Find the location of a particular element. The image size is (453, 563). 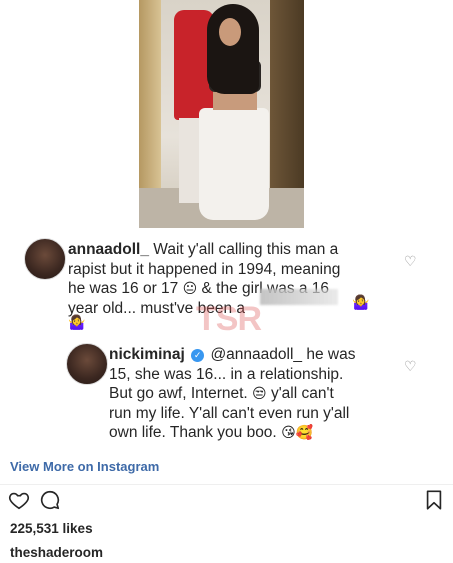

unamused-face-emoji: 😒 is located at coordinates (259, 394).